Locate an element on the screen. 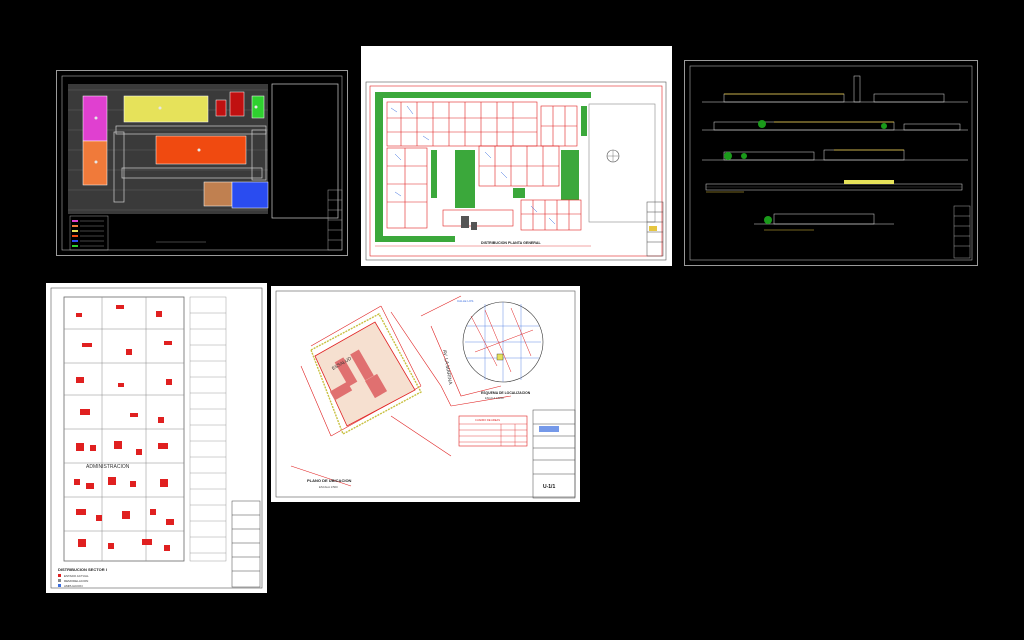  elevations-drawing is located at coordinates (831, 163).